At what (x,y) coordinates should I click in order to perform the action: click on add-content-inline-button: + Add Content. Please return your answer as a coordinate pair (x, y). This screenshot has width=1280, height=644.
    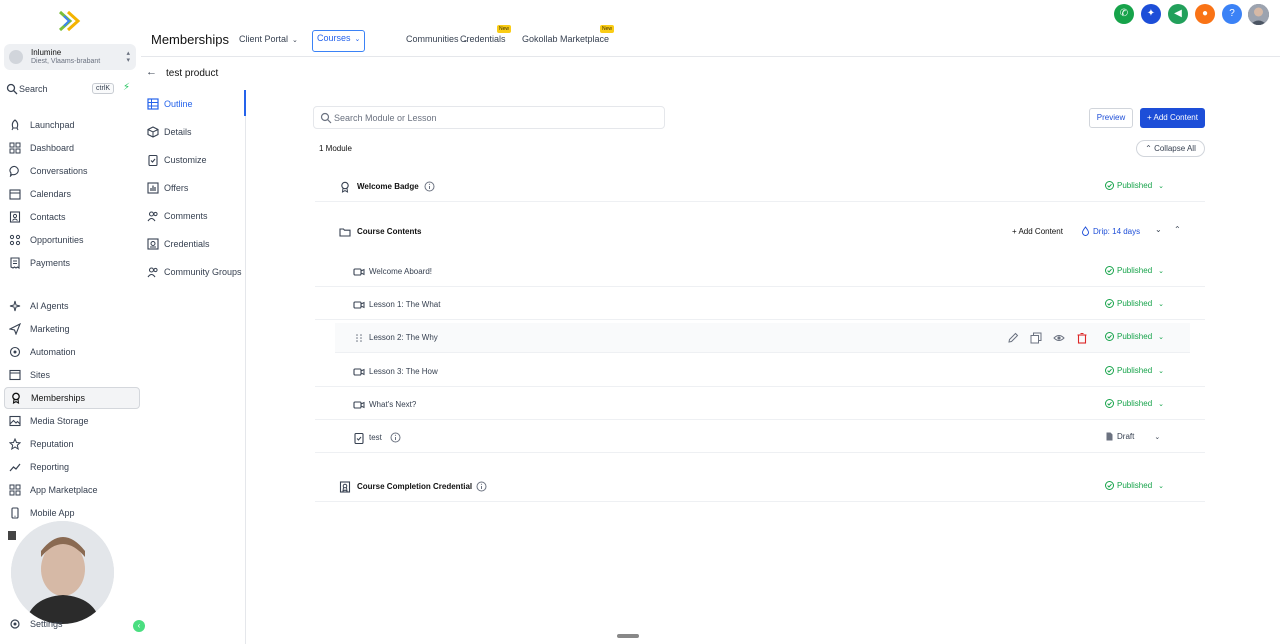
    Looking at the image, I should click on (1037, 231).